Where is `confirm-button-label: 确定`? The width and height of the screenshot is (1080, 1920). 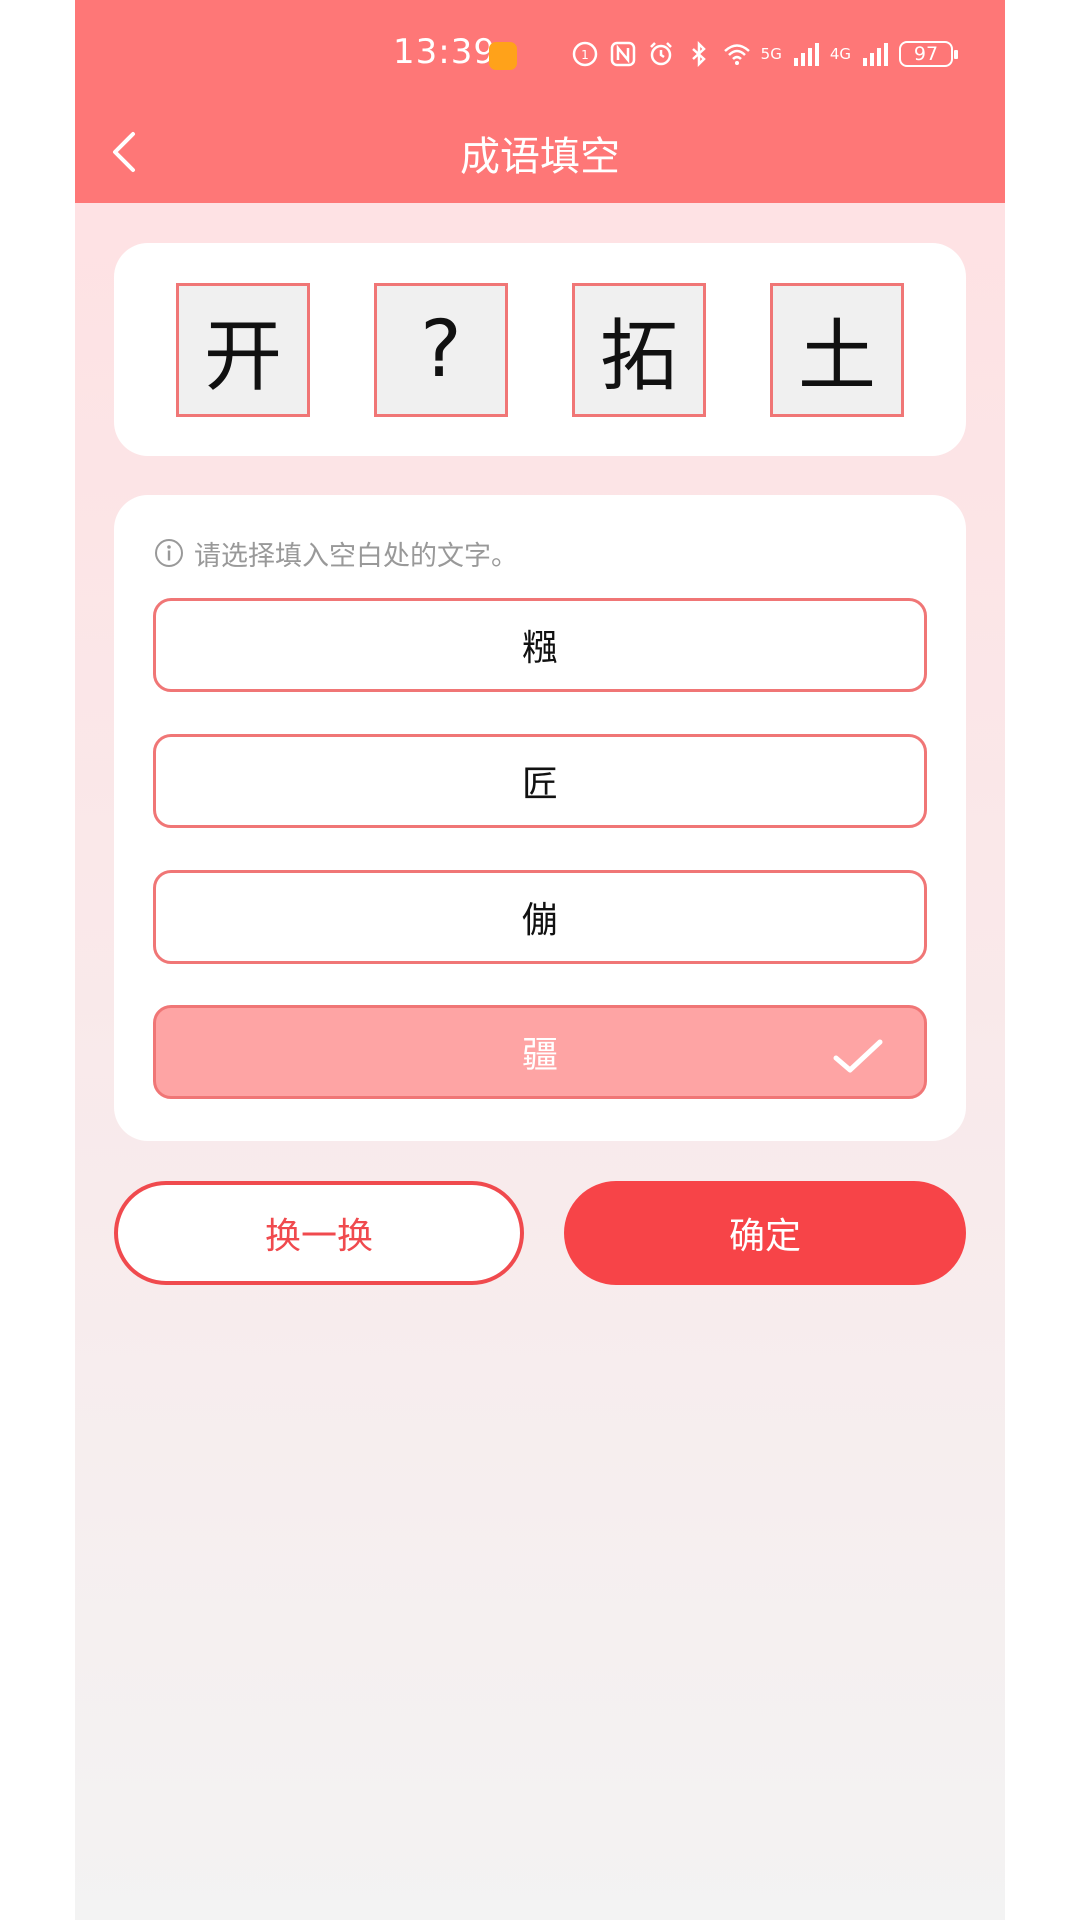 confirm-button-label: 确定 is located at coordinates (764, 1236).